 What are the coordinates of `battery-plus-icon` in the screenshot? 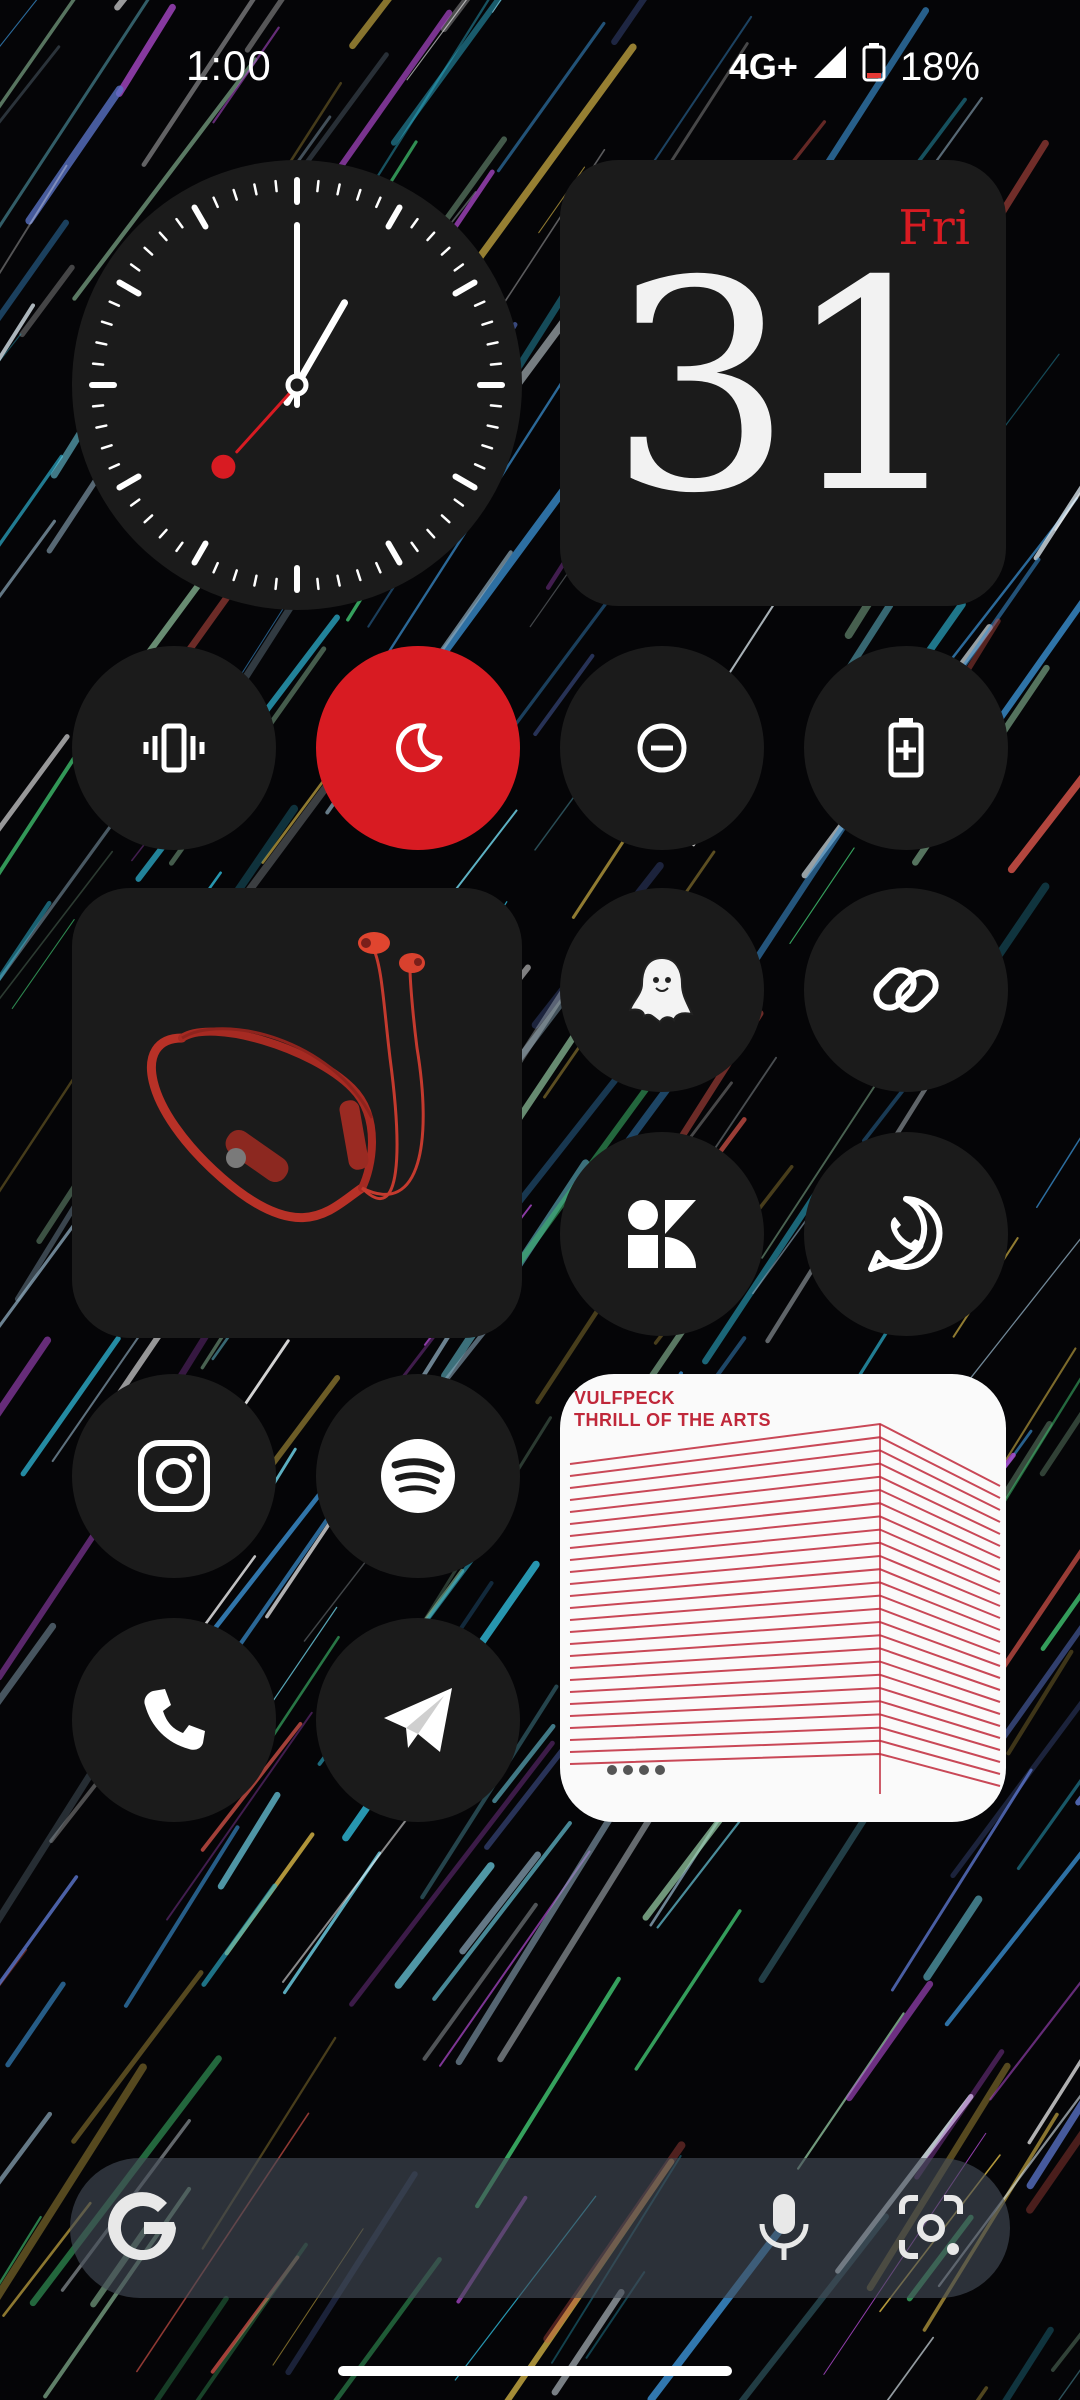 It's located at (906, 748).